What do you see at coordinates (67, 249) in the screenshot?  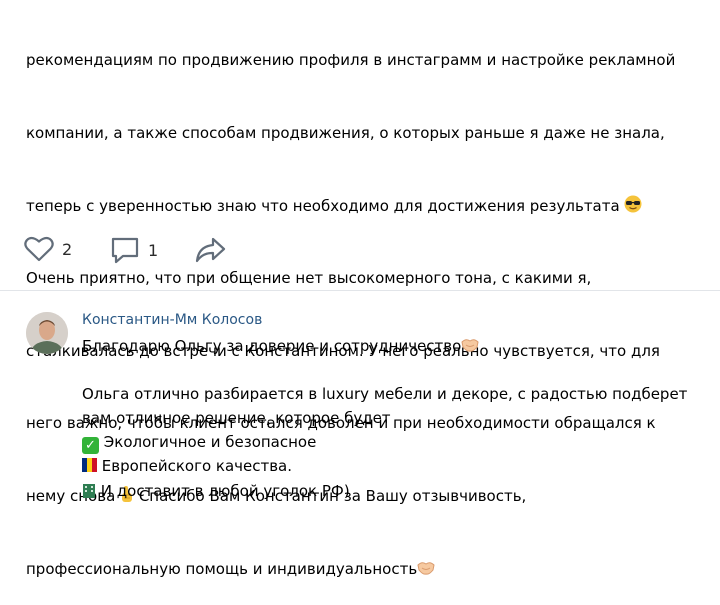 I see `like-count: 2` at bounding box center [67, 249].